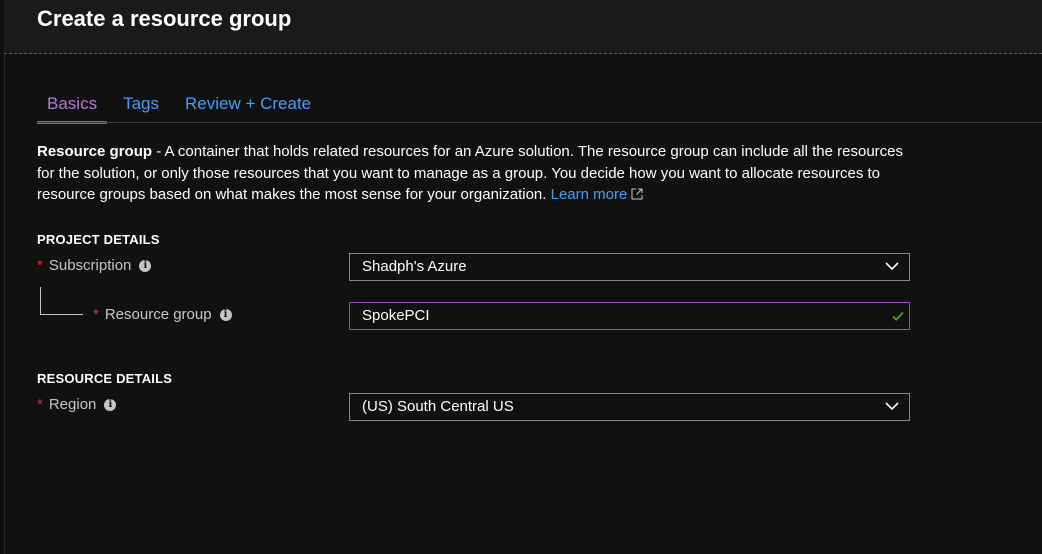 The width and height of the screenshot is (1042, 554). I want to click on project-details-heading: PROJECT DETAILS, so click(98, 239).